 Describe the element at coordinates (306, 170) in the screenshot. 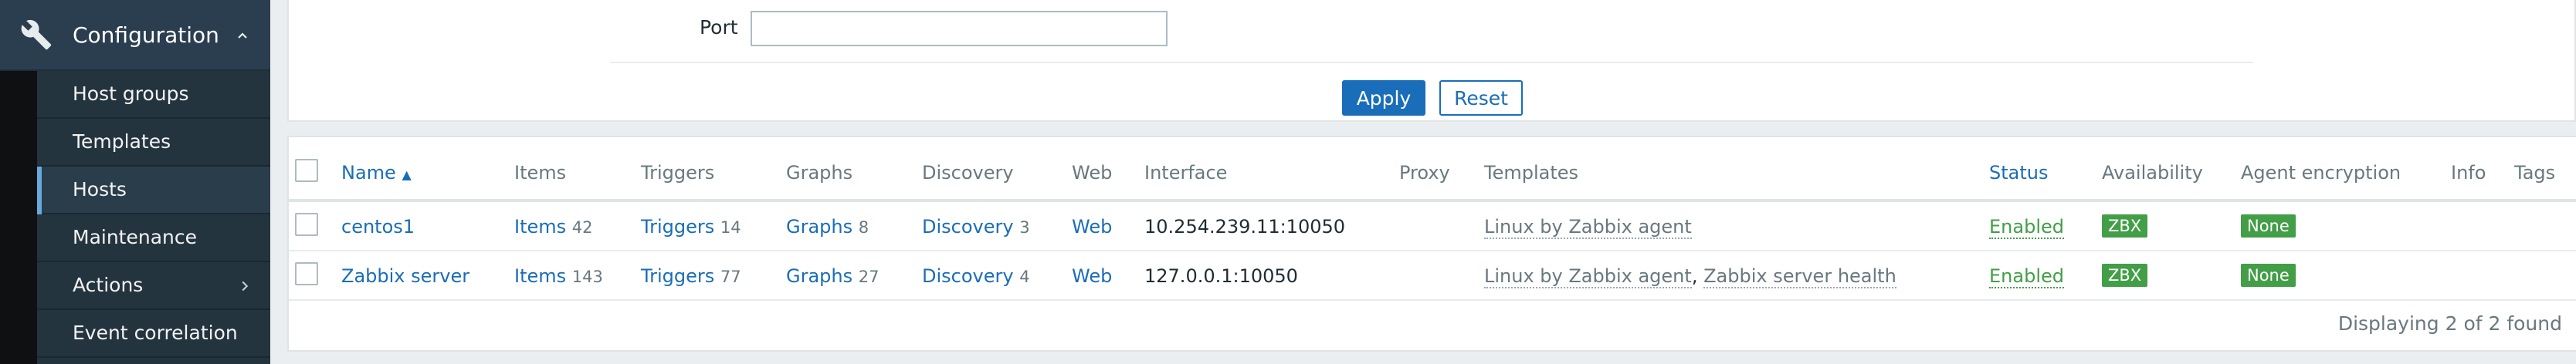

I see `select-all-checkbox` at that location.